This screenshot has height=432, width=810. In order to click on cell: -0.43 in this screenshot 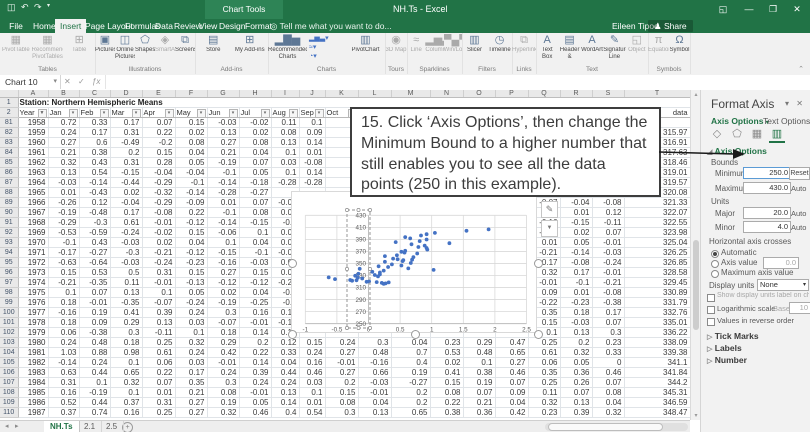, I will do `click(95, 192)`.